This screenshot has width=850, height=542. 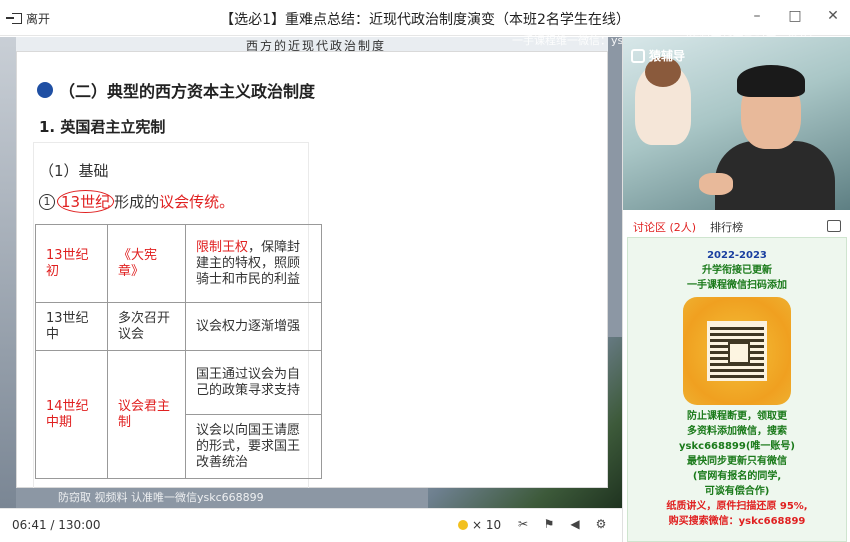 What do you see at coordinates (575, 524) in the screenshot?
I see `volume-icon: ◀` at bounding box center [575, 524].